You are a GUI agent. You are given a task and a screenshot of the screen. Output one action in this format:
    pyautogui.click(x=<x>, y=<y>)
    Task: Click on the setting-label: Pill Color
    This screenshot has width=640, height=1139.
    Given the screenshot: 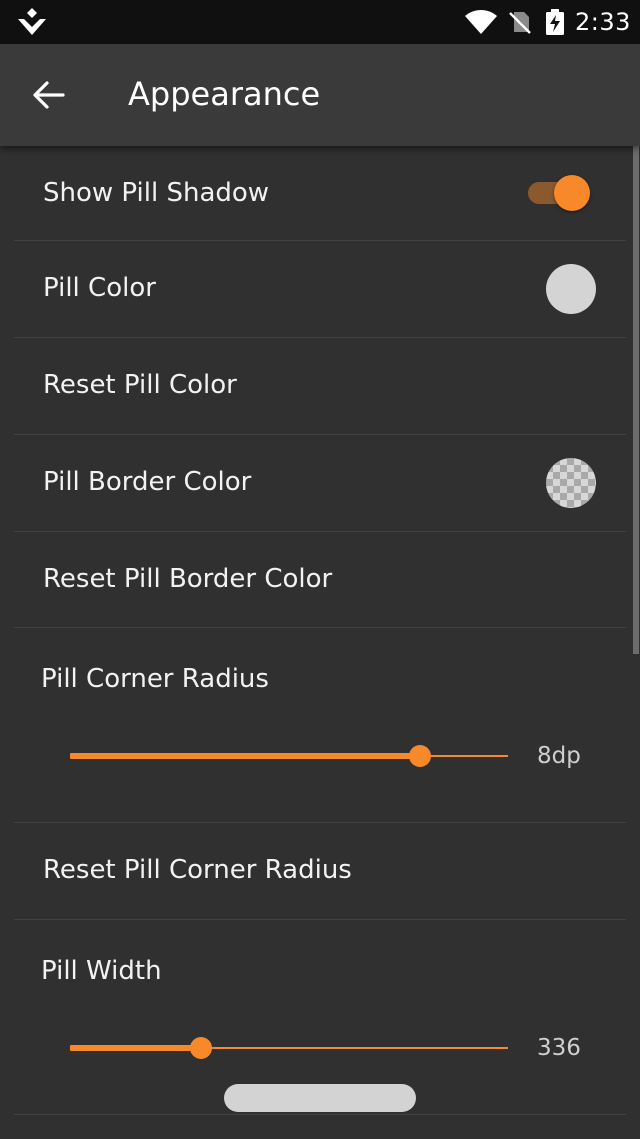 What is the action you would take?
    pyautogui.click(x=99, y=288)
    